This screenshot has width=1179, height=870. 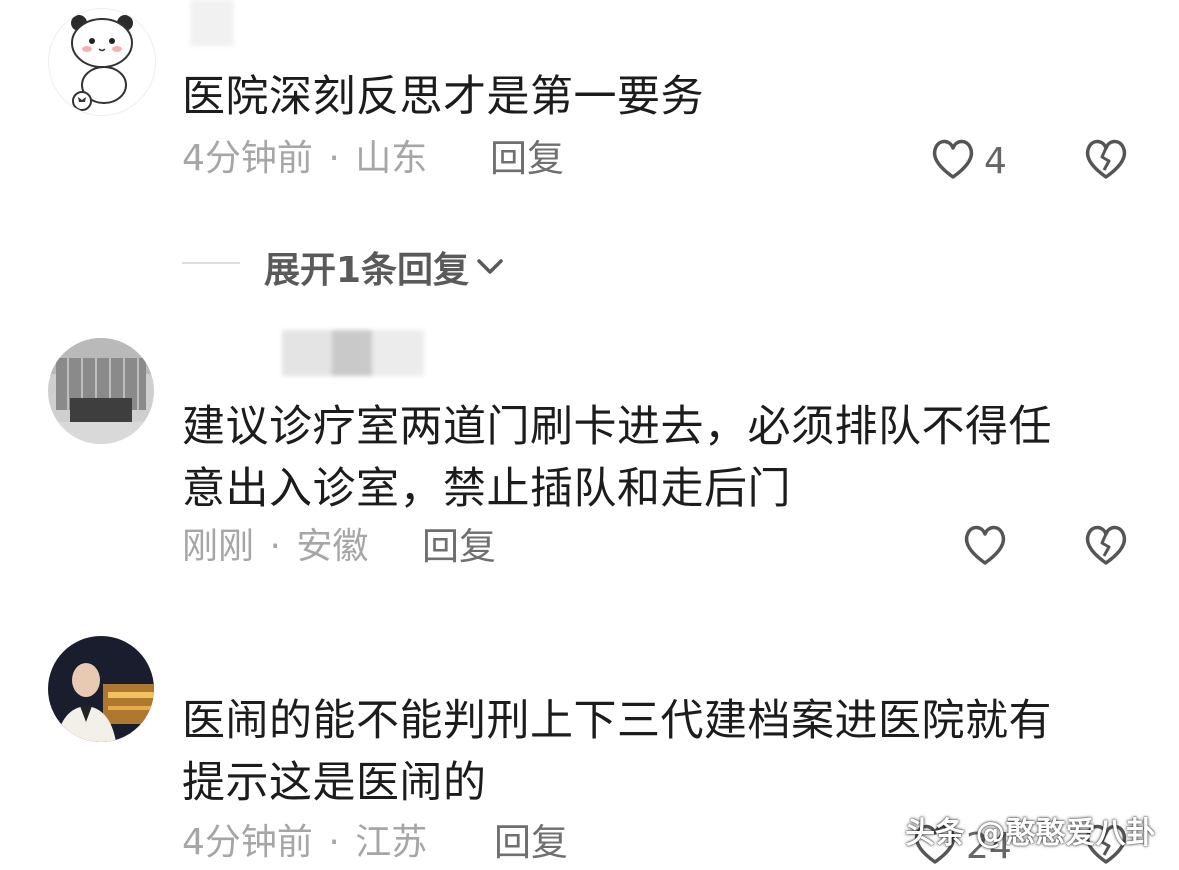 What do you see at coordinates (617, 458) in the screenshot?
I see `comment-text: 建议诊疗室两道门刷卡进去，必须排队不得任 意出入诊室，禁止插队和走后门` at bounding box center [617, 458].